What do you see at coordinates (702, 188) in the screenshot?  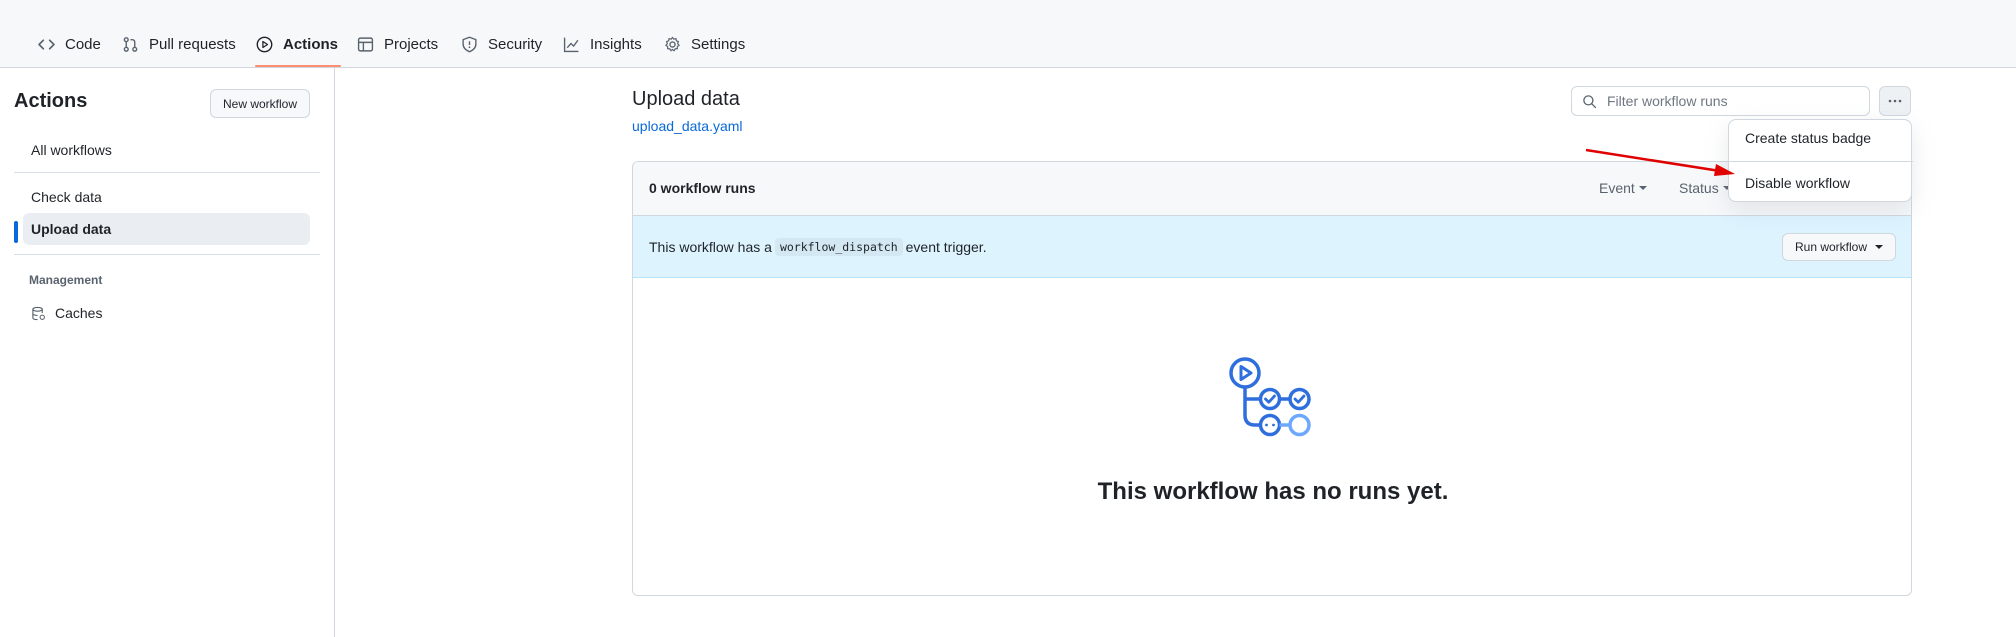 I see `runs-count: 0 workflow runs` at bounding box center [702, 188].